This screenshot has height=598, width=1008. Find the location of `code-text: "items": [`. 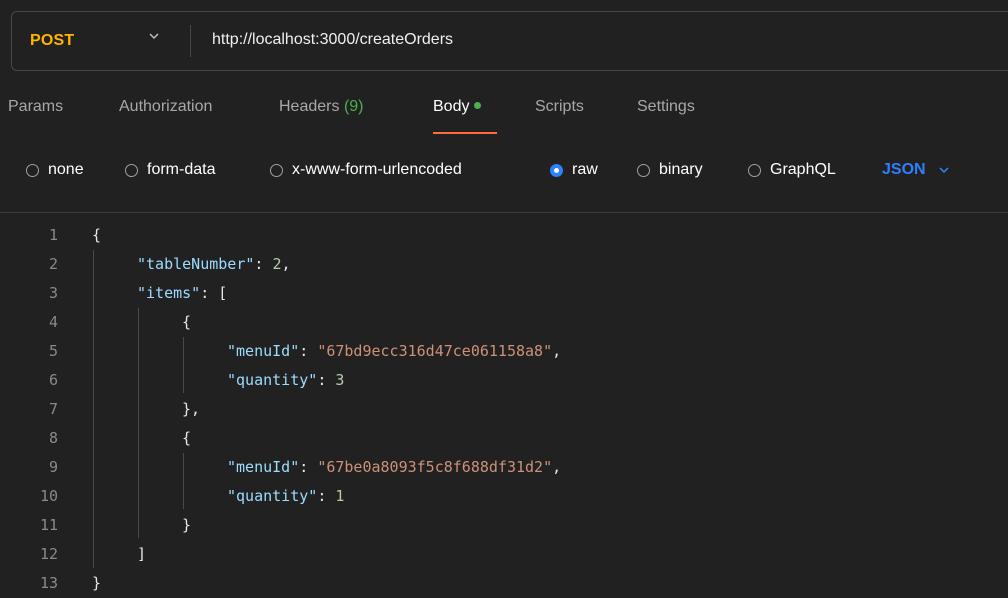

code-text: "items": [ is located at coordinates (182, 293).